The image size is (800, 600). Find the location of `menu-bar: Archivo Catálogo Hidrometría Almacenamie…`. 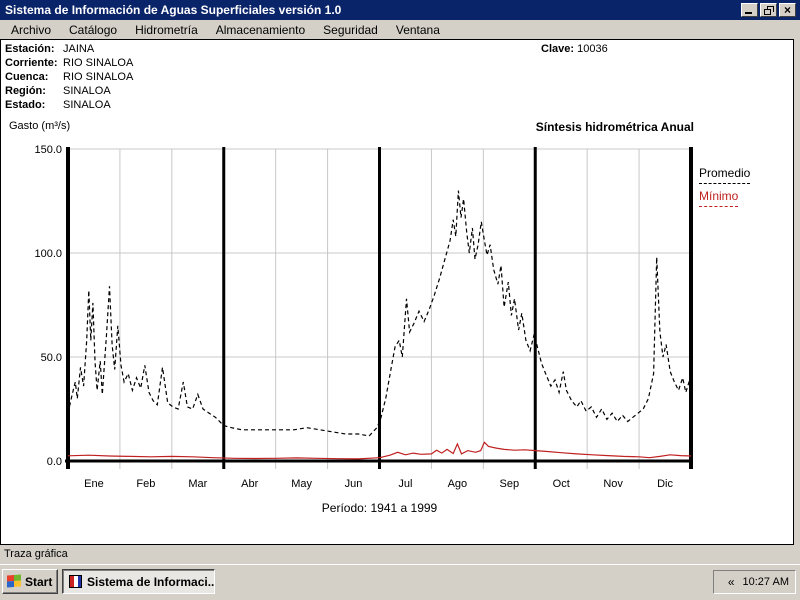

menu-bar: Archivo Catálogo Hidrometría Almacenamie… is located at coordinates (400, 29).